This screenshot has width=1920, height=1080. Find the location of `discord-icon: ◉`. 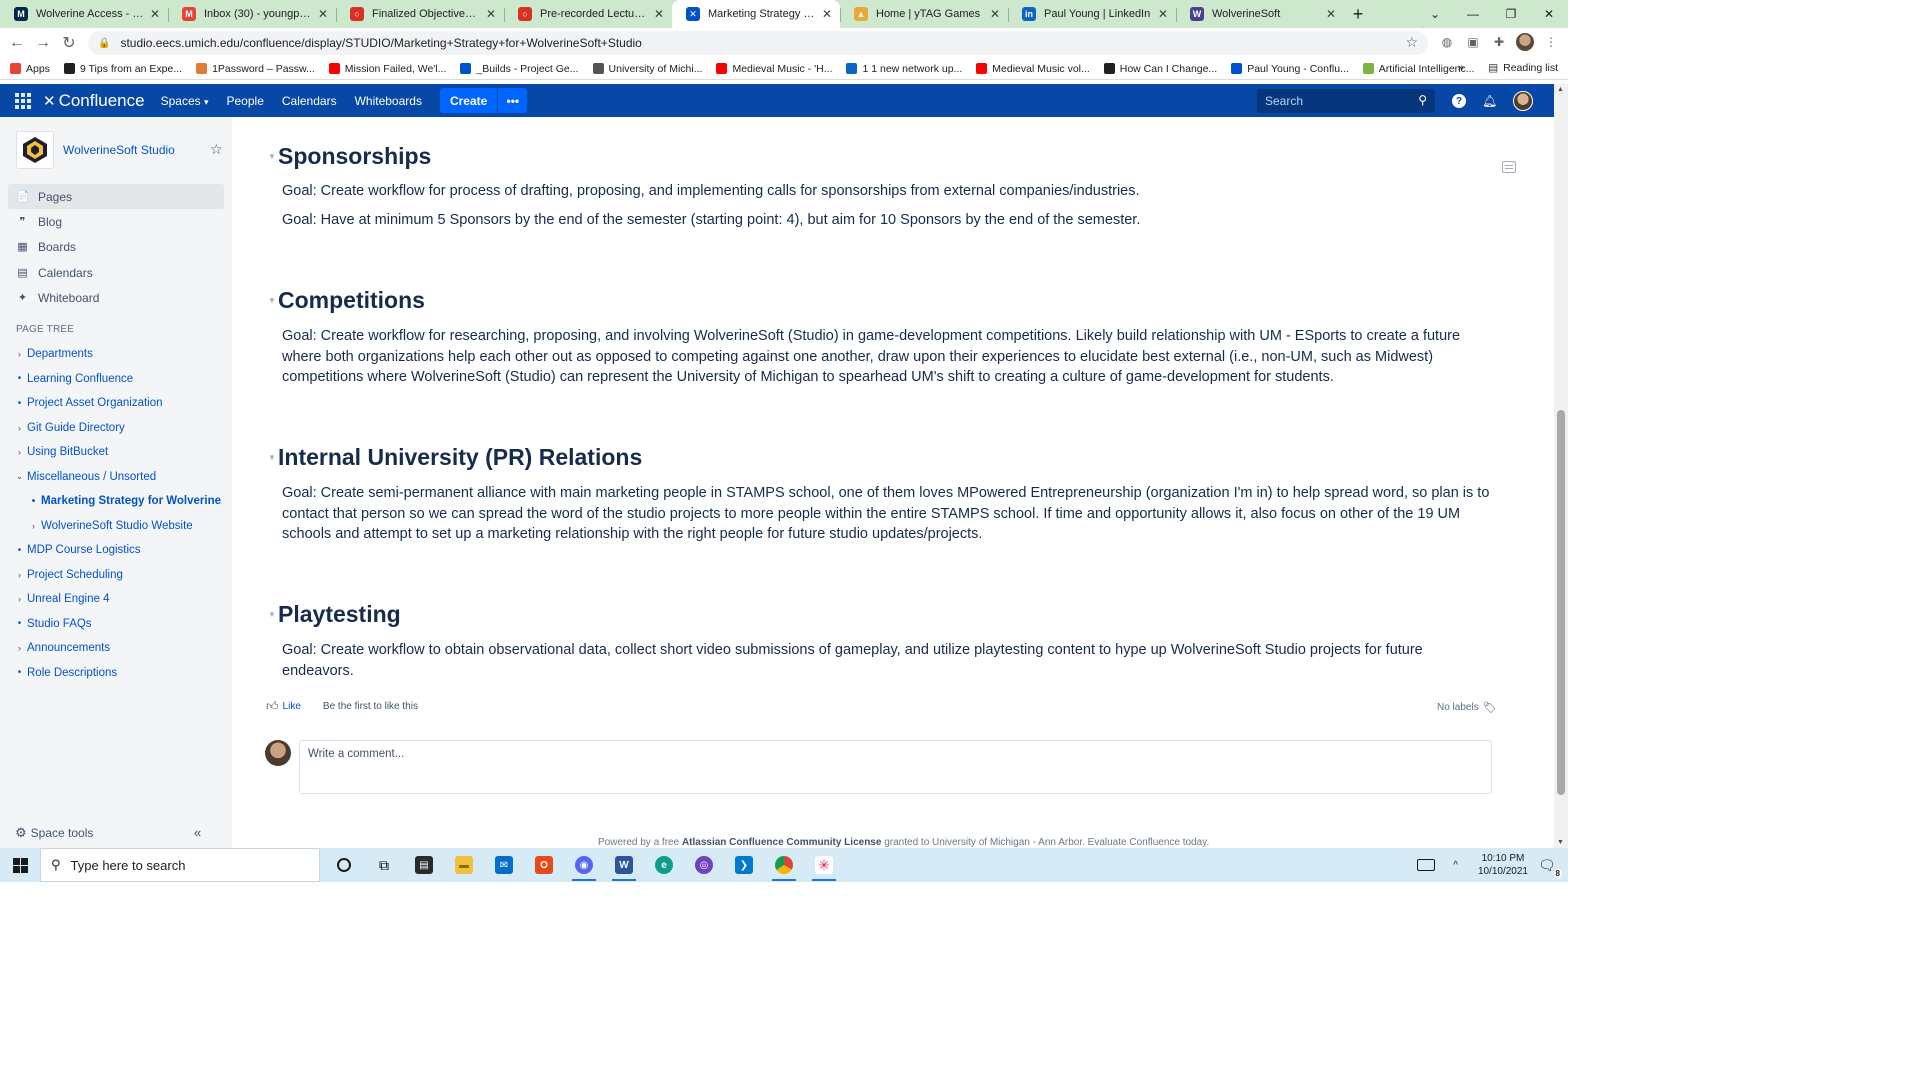

discord-icon: ◉ is located at coordinates (584, 865).